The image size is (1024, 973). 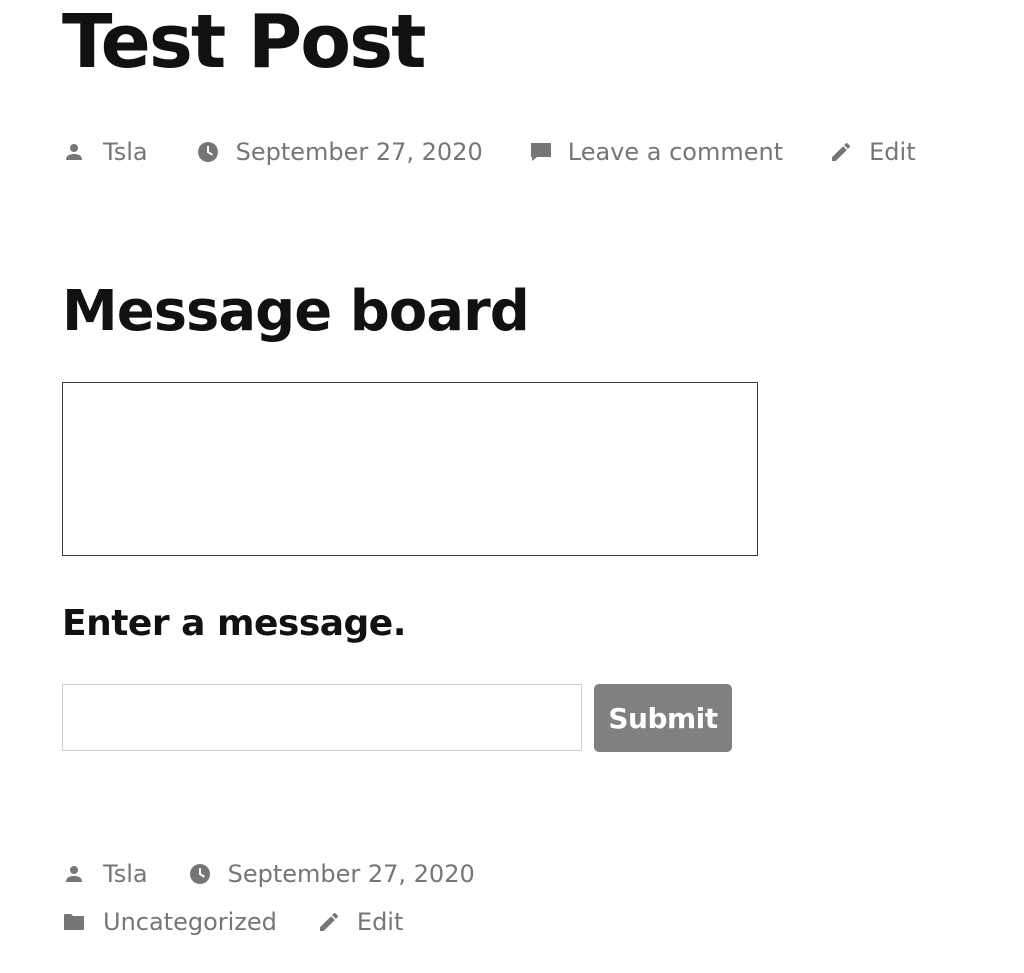 What do you see at coordinates (351, 874) in the screenshot?
I see `footer-date-link: September 27, 2020` at bounding box center [351, 874].